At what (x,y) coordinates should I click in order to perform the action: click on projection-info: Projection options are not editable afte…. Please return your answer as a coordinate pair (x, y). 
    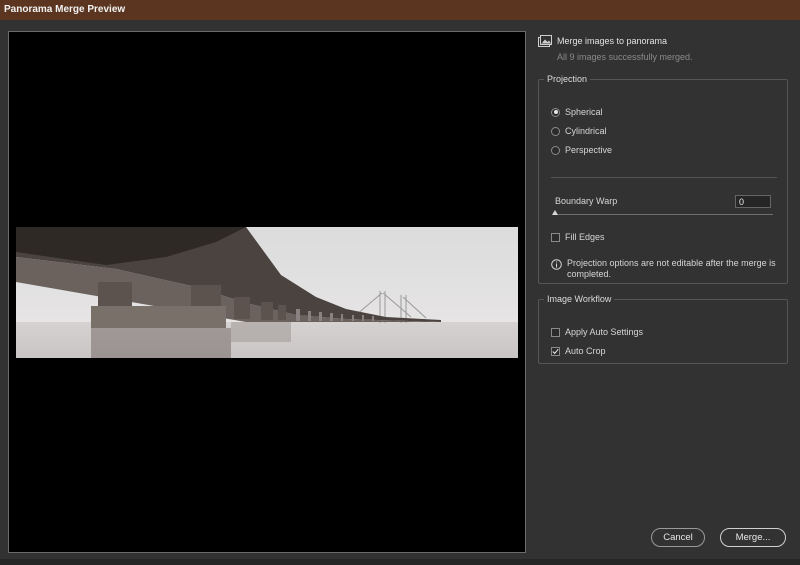
    Looking at the image, I should click on (664, 269).